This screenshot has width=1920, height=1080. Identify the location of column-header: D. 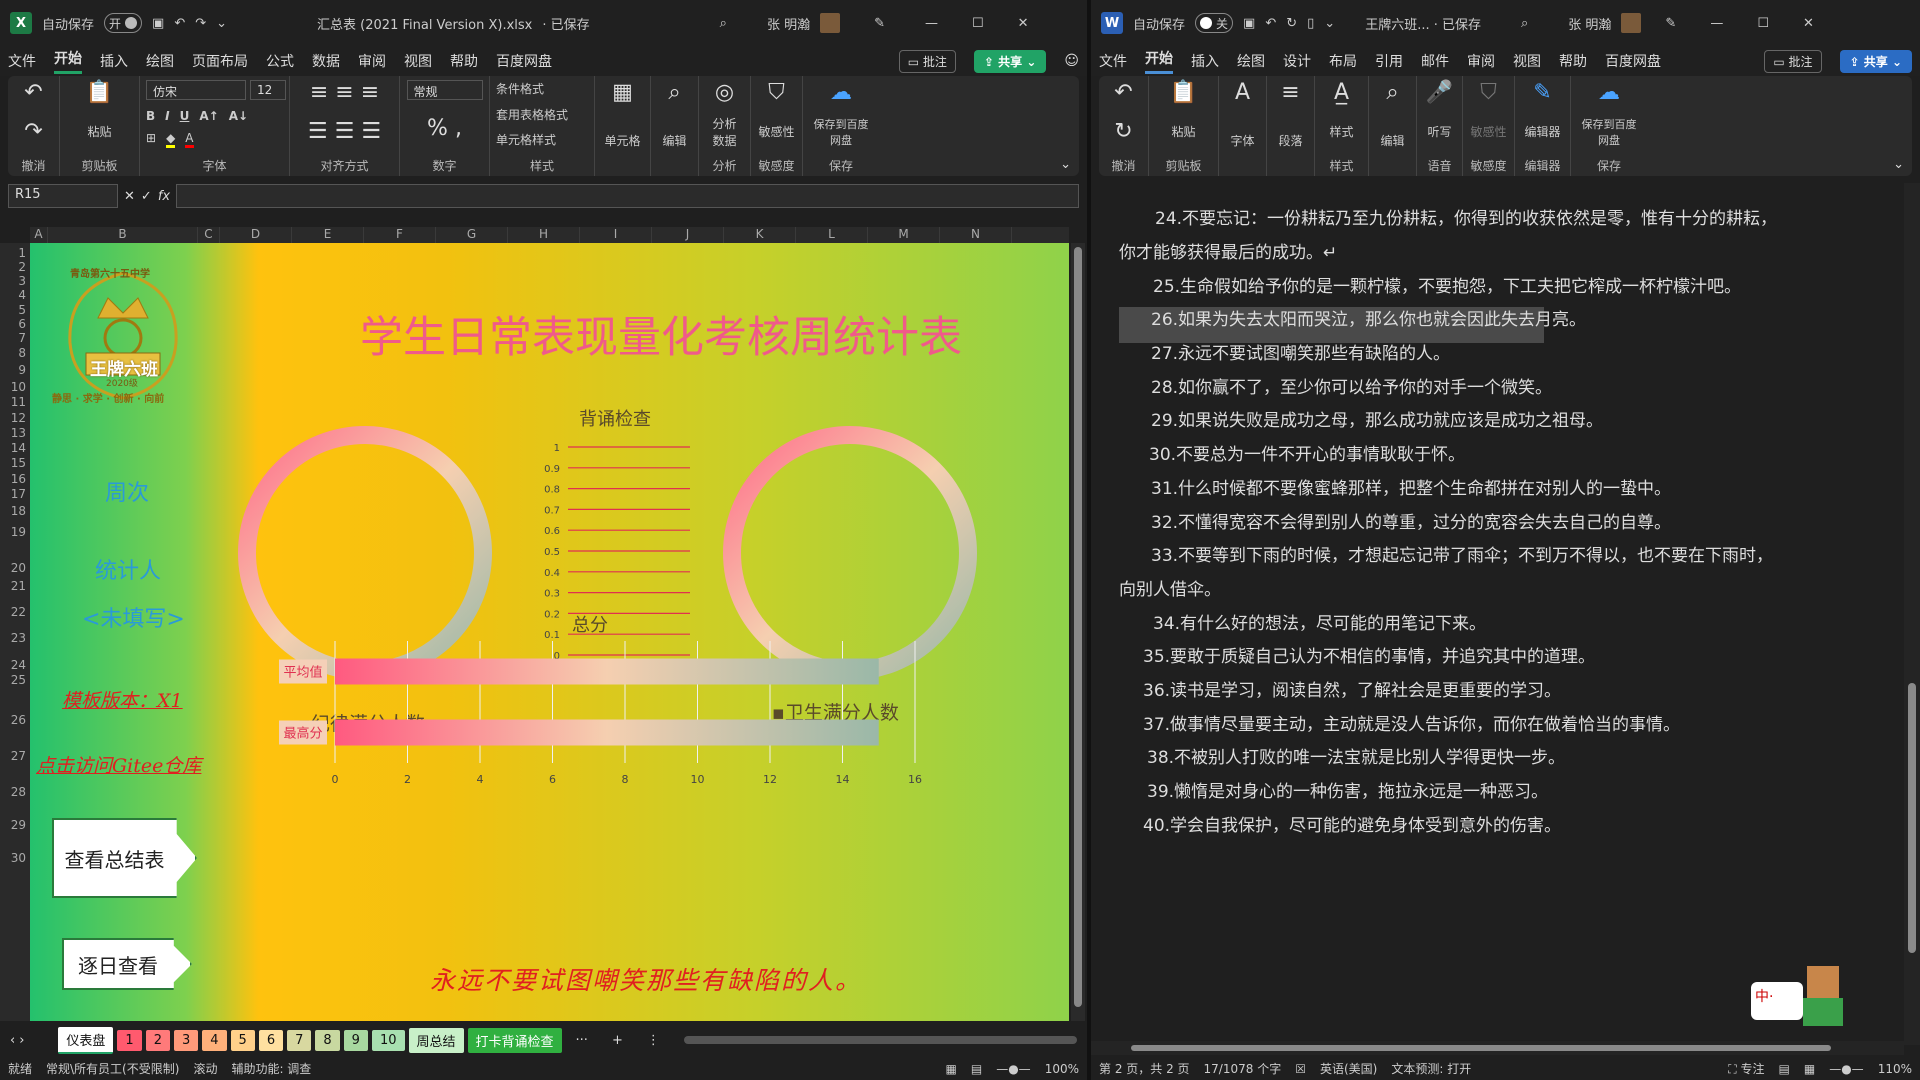
(256, 235).